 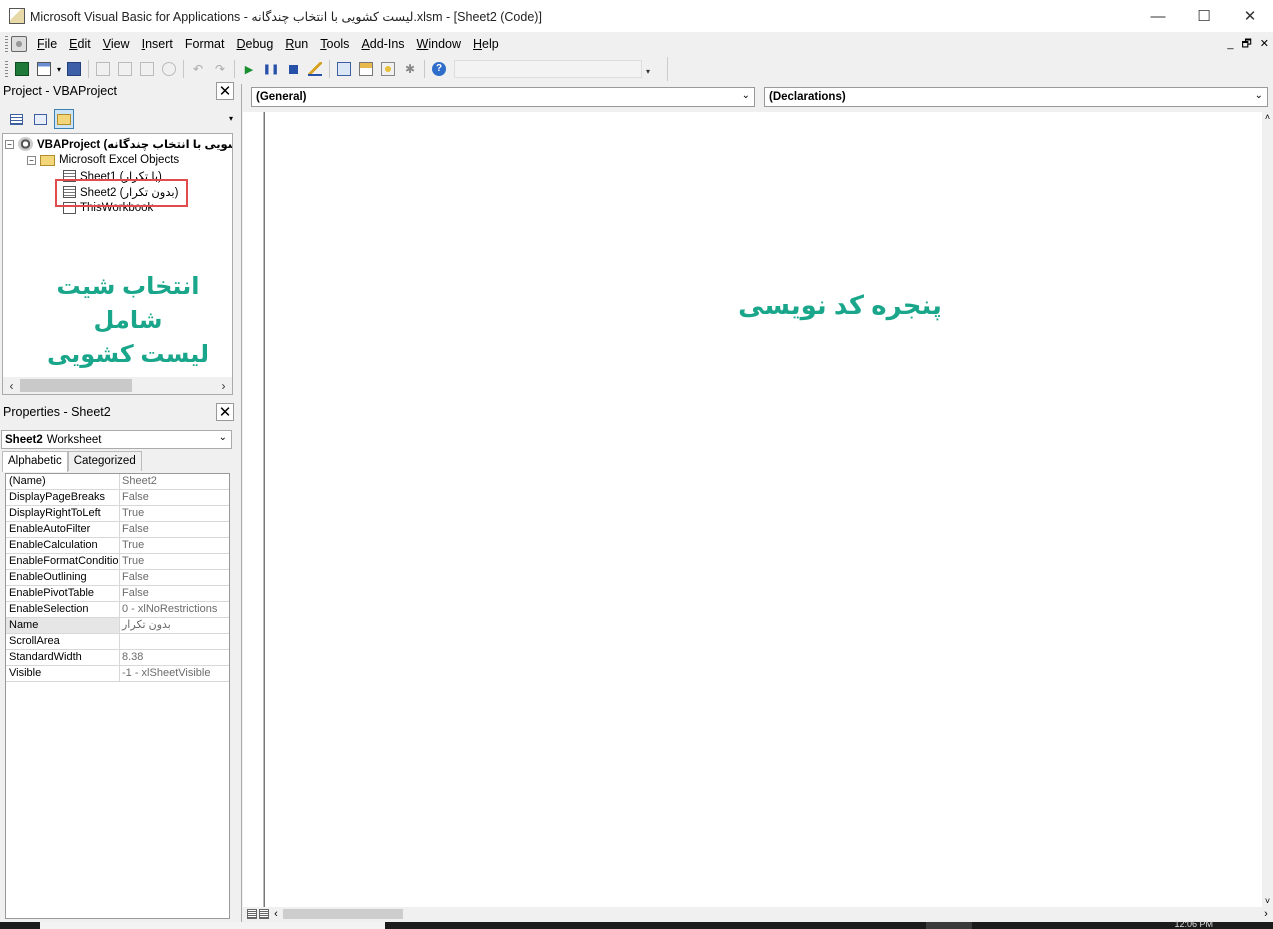 What do you see at coordinates (128, 303) in the screenshot?
I see `project-annotation-line1: انتخاب شیت شامل` at bounding box center [128, 303].